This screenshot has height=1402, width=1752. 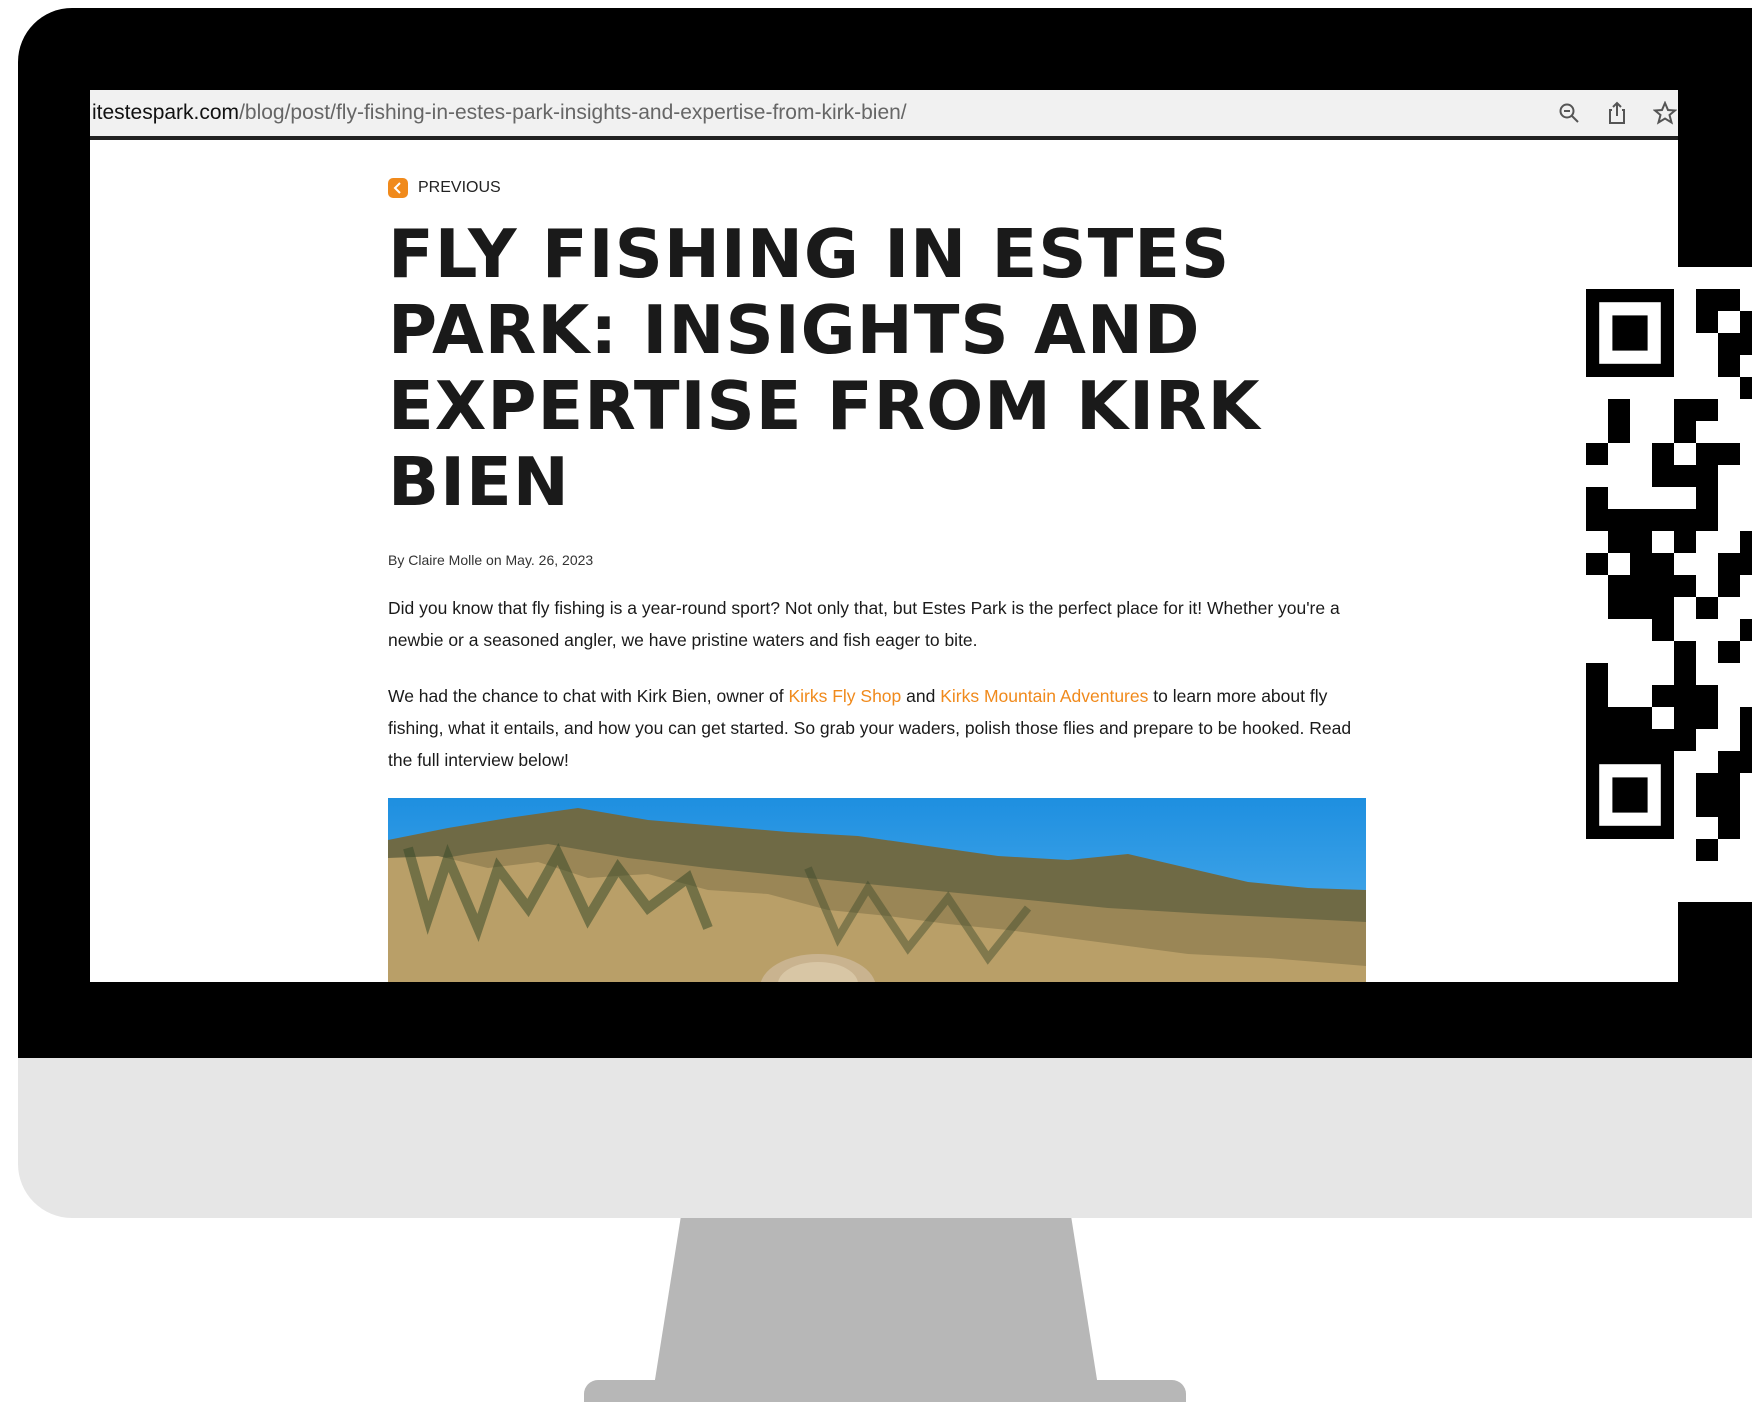 What do you see at coordinates (491, 560) in the screenshot?
I see `article-byline: By Claire Molle on May. 26, 2023` at bounding box center [491, 560].